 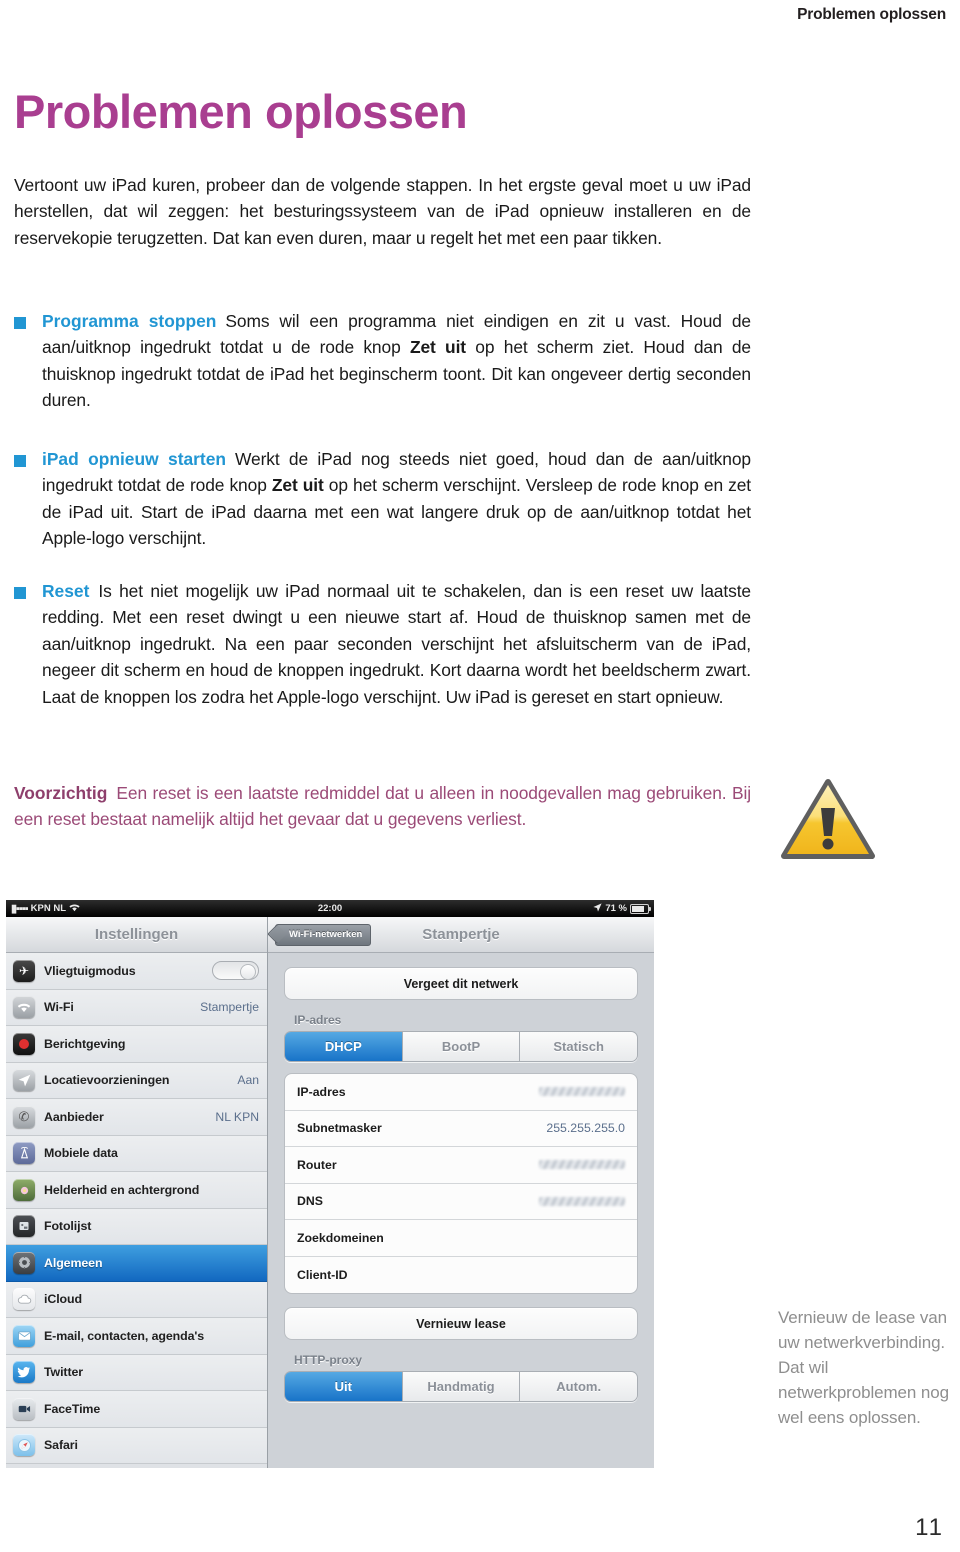 I want to click on sidebar-item-mobiele-data: Mobiele data, so click(x=136, y=1153).